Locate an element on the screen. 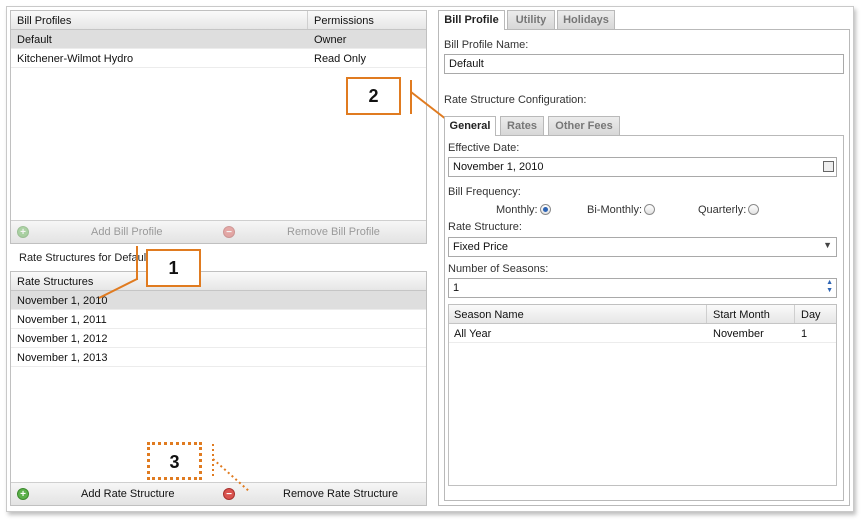  profile-permission: Read Only is located at coordinates (340, 59).